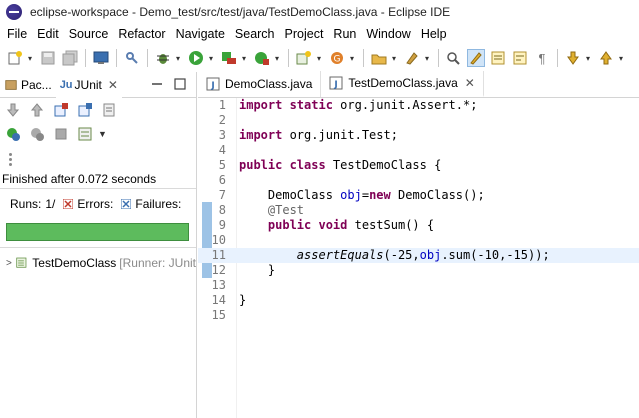  Describe the element at coordinates (418, 135) in the screenshot. I see `code-line: 3 import org.junit.Test;` at that location.